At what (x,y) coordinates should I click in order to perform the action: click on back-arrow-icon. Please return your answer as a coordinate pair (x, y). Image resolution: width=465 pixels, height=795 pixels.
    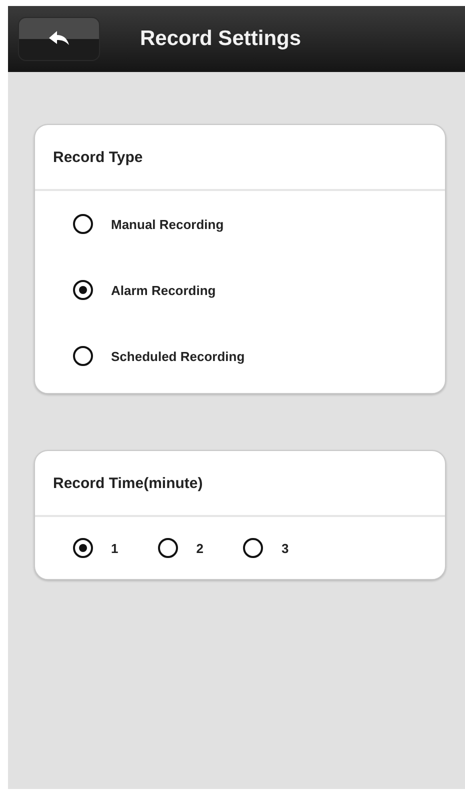
    Looking at the image, I should click on (59, 39).